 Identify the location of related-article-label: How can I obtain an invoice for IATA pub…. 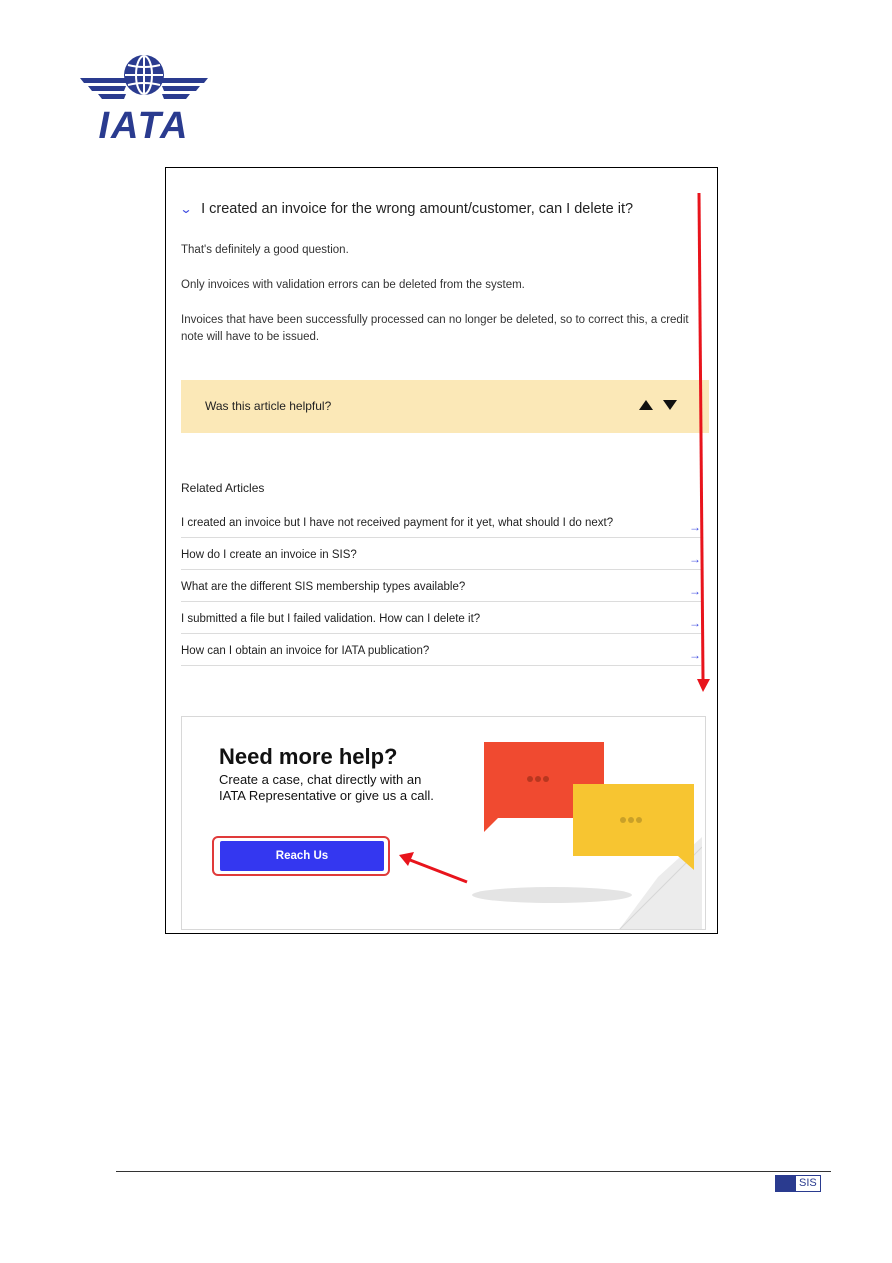
(305, 651).